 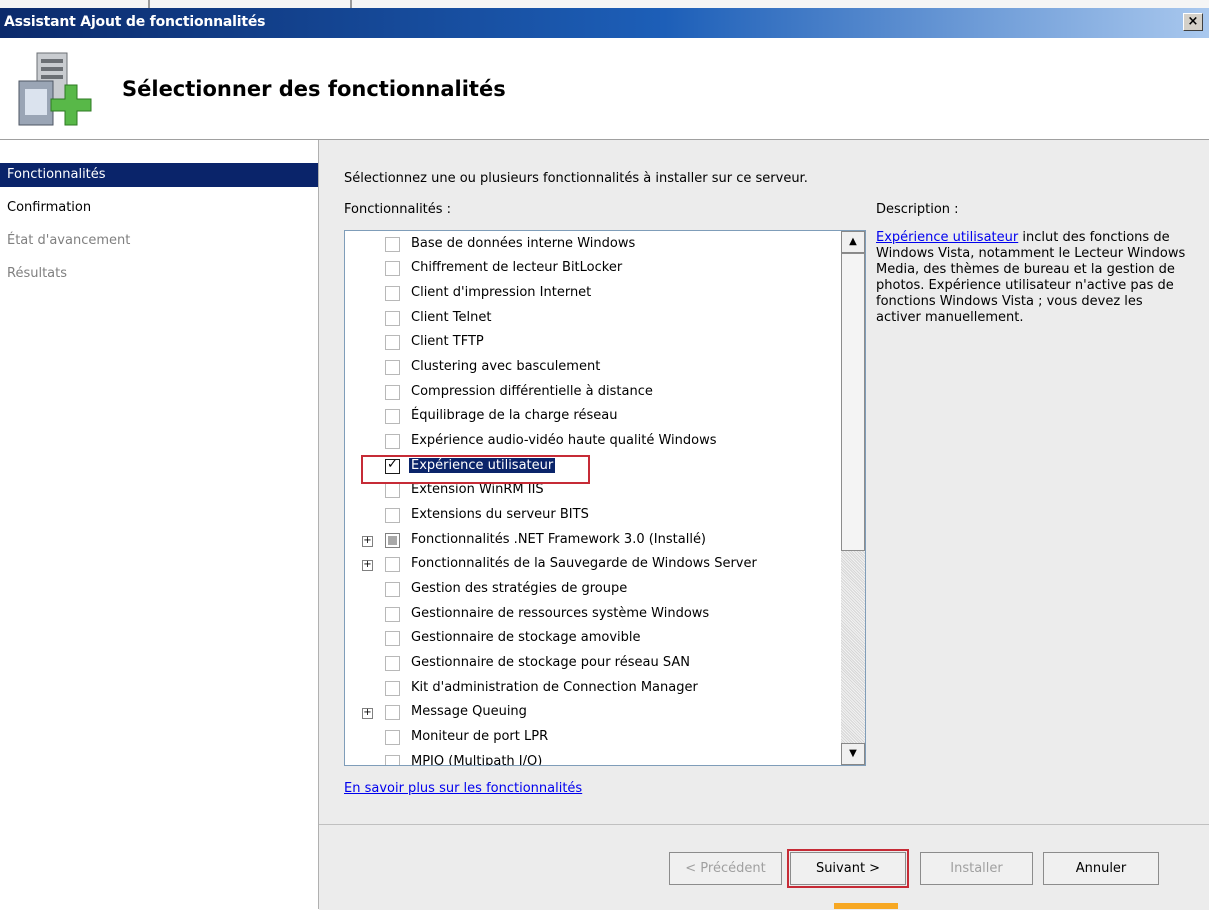 I want to click on feature-label: Client TFTP, so click(x=447, y=341).